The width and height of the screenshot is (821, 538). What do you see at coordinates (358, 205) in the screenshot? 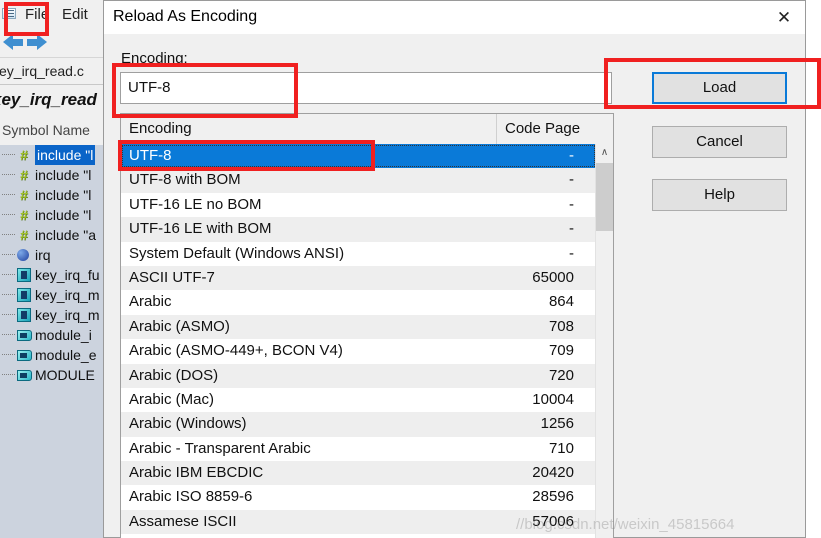
I see `list-row: UTF-16 LE no BOM -` at bounding box center [358, 205].